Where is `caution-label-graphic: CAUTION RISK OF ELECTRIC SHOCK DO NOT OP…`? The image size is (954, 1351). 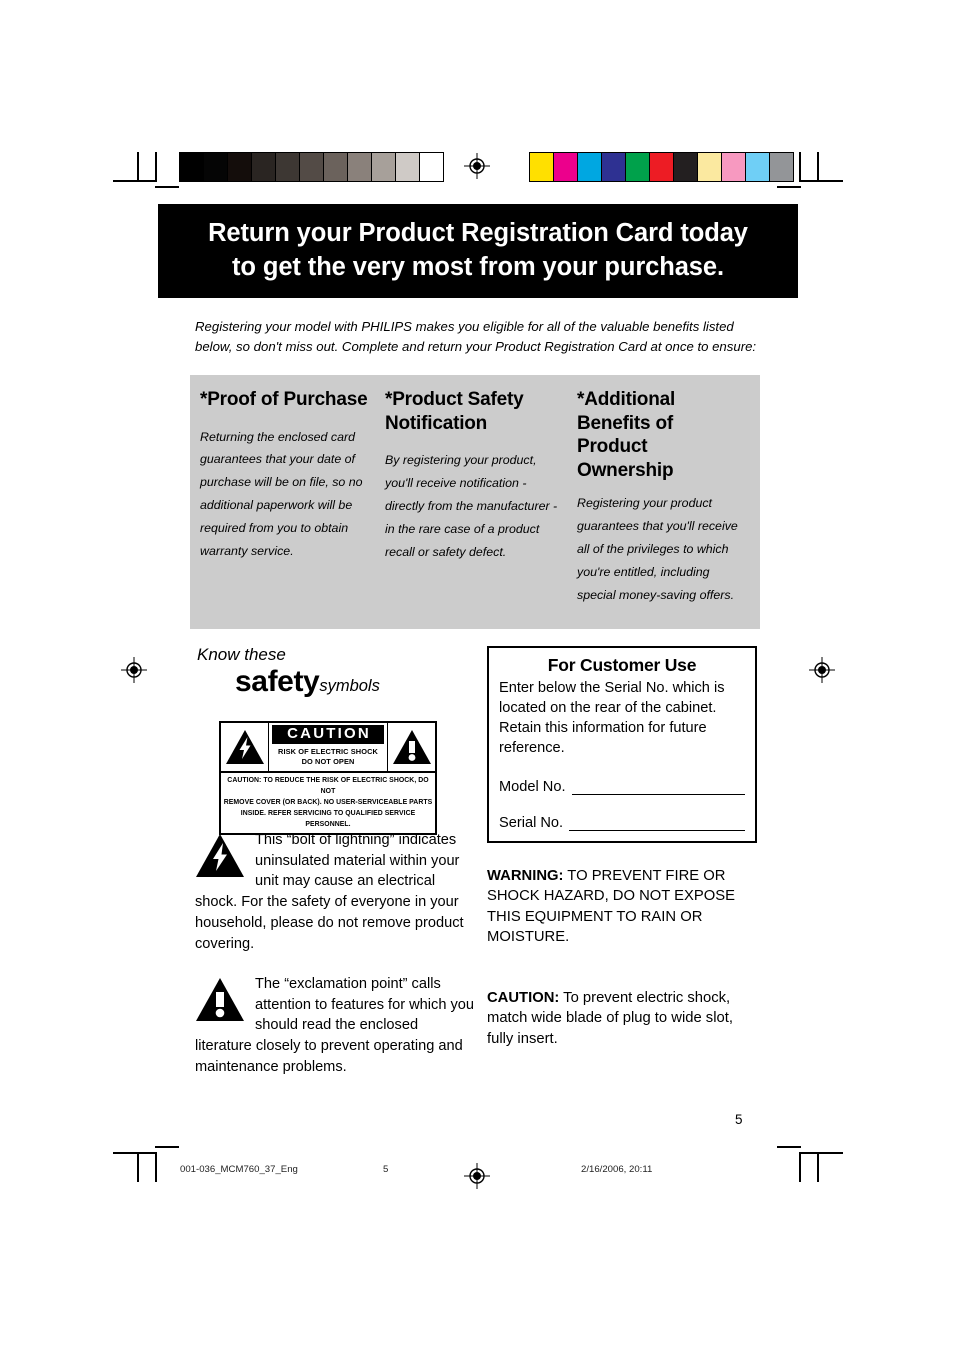
caution-label-graphic: CAUTION RISK OF ELECTRIC SHOCK DO NOT OP… is located at coordinates (328, 778).